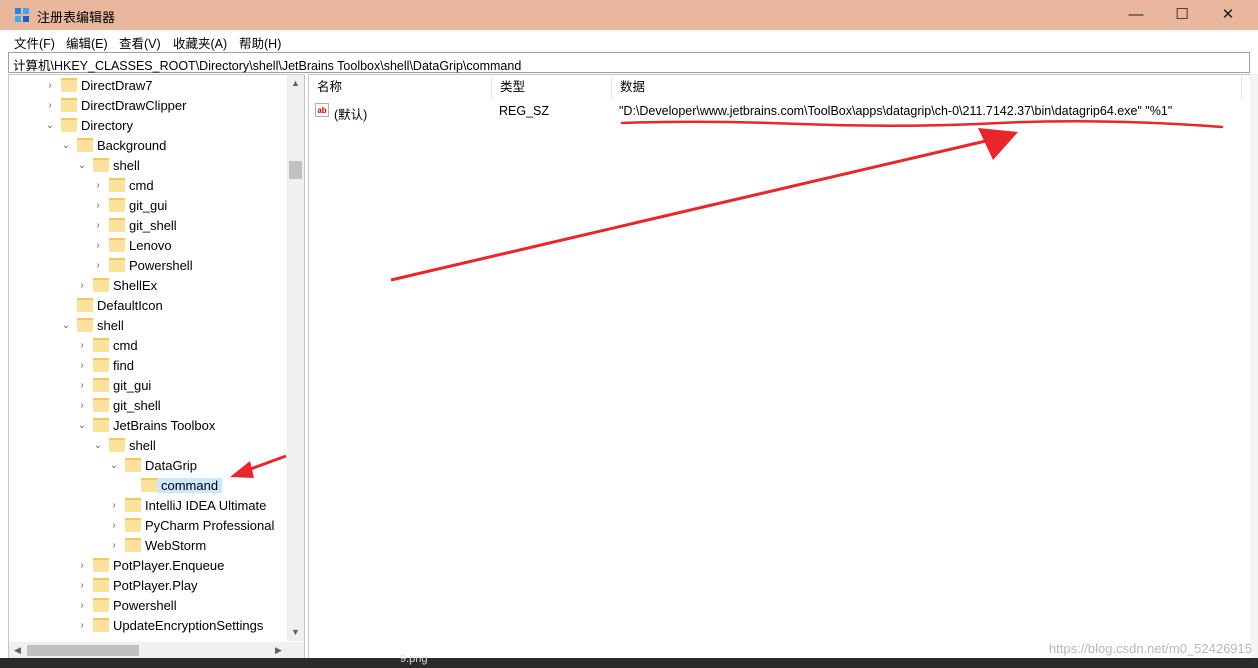 The image size is (1258, 668). I want to click on tree-node-label: Lenovo, so click(150, 245).